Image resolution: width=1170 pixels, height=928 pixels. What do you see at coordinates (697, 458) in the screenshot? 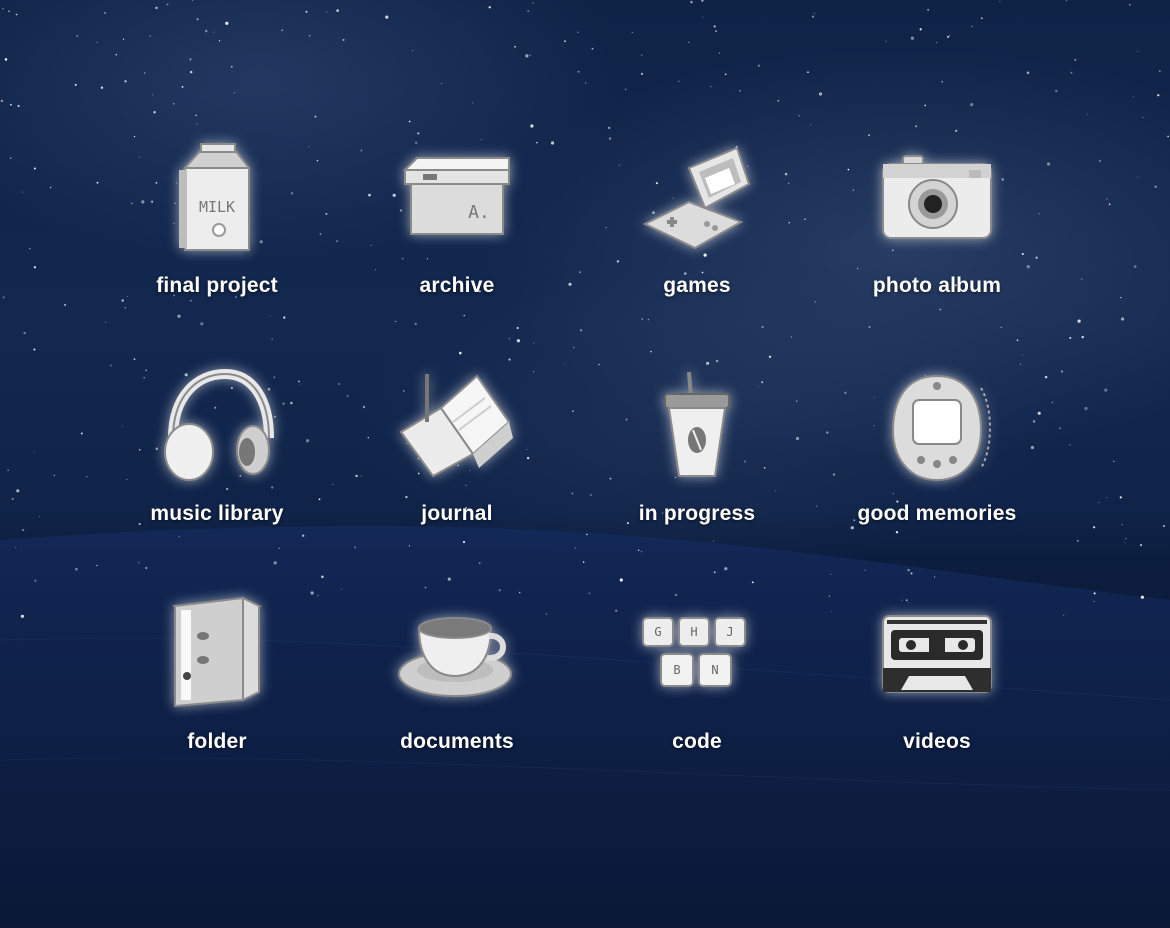
I see `desktop-item-in-progress: in progress` at bounding box center [697, 458].